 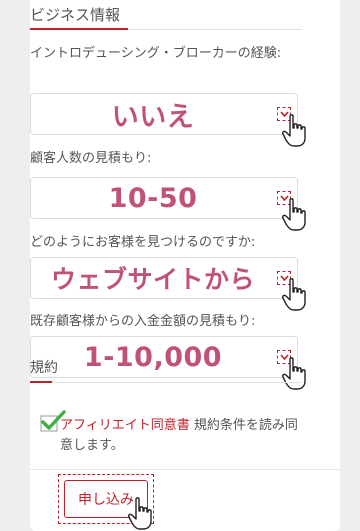 I want to click on terms-agreement-text: アフィリエイト同意書 規約条件を読み同意します。, so click(x=180, y=436).